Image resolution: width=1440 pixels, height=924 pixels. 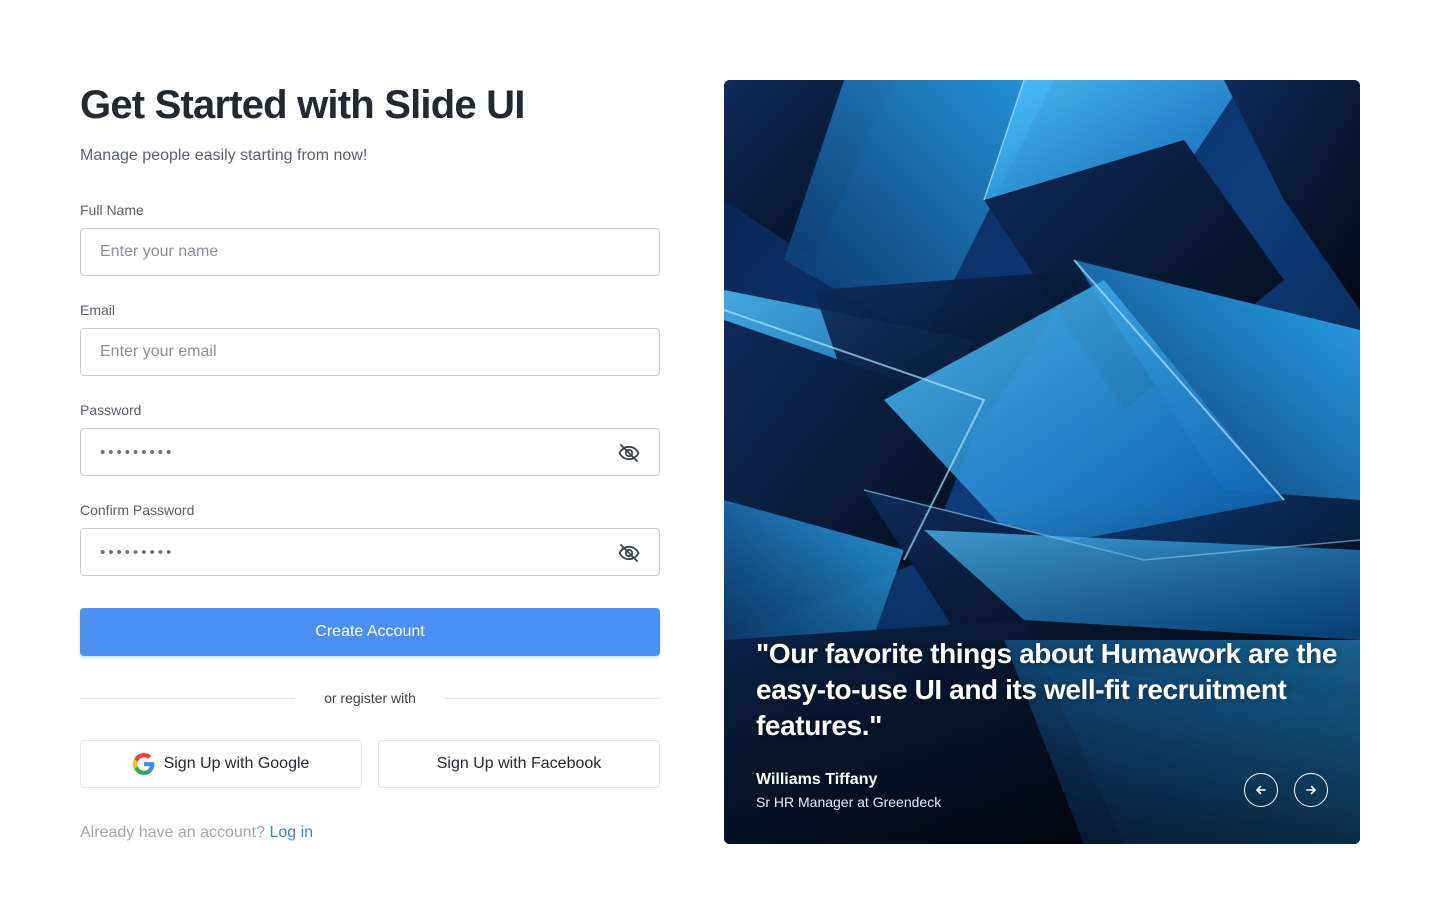 I want to click on full-name-field-box, so click(x=370, y=252).